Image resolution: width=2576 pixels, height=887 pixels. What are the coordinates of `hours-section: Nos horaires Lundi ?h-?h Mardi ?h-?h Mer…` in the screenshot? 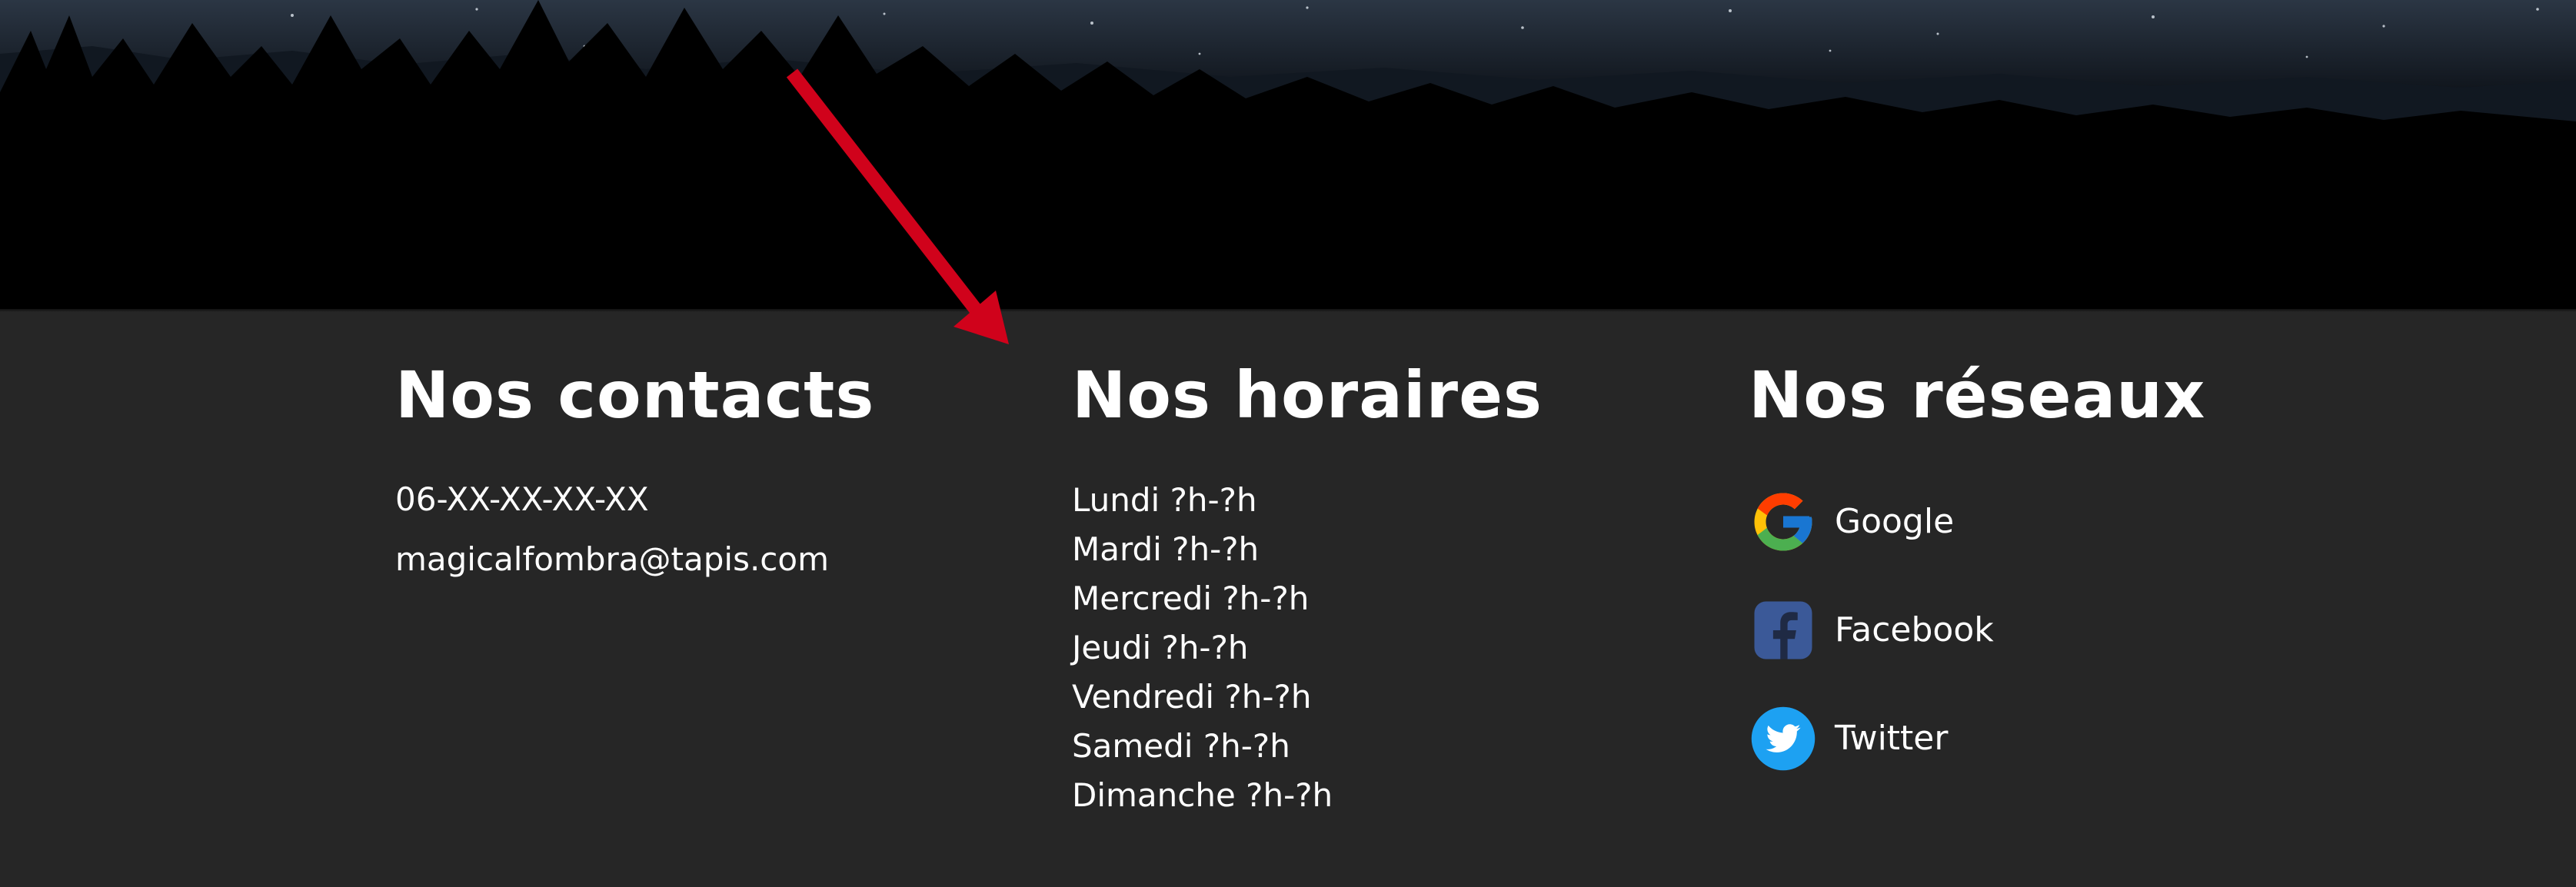 It's located at (1380, 584).